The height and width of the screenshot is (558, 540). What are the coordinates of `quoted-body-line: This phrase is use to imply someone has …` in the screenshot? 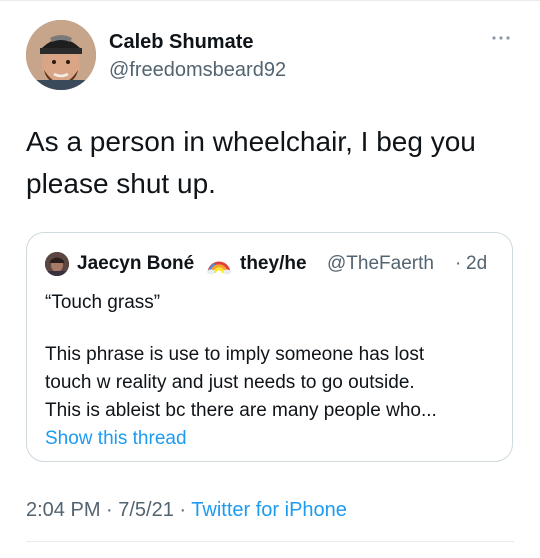 It's located at (235, 354).